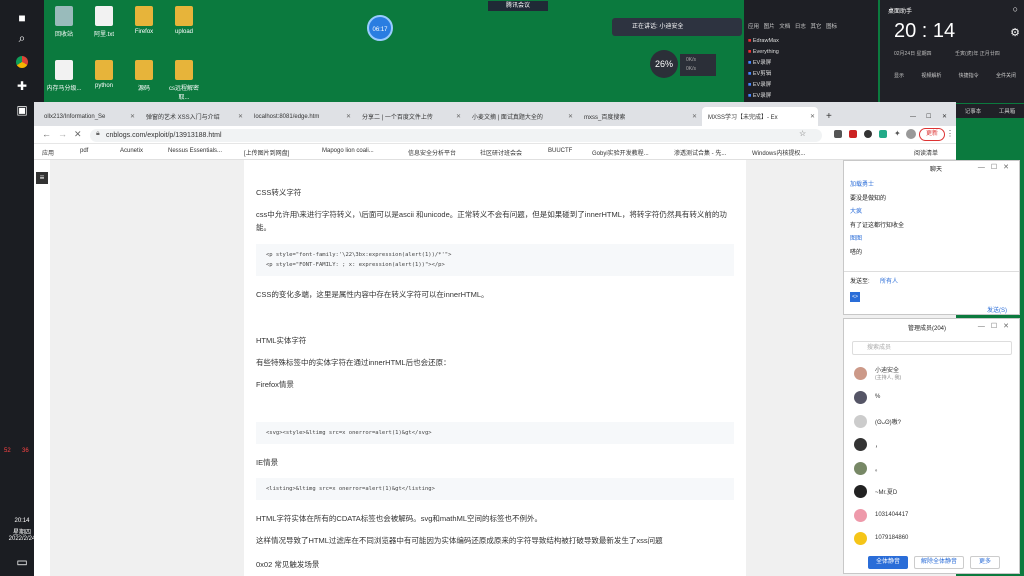  Describe the element at coordinates (926, 152) in the screenshot. I see `reading-list: 阅读清单` at that location.